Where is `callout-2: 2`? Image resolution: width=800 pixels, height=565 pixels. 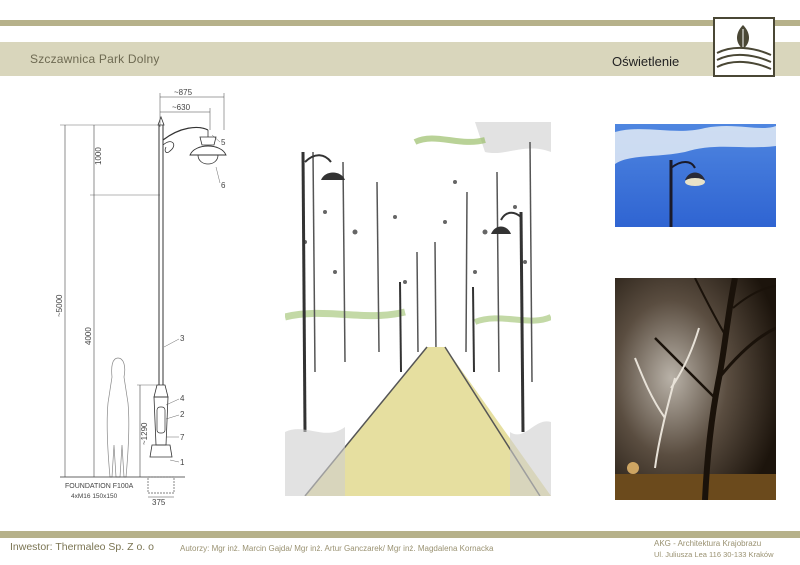
callout-2: 2 is located at coordinates (182, 414).